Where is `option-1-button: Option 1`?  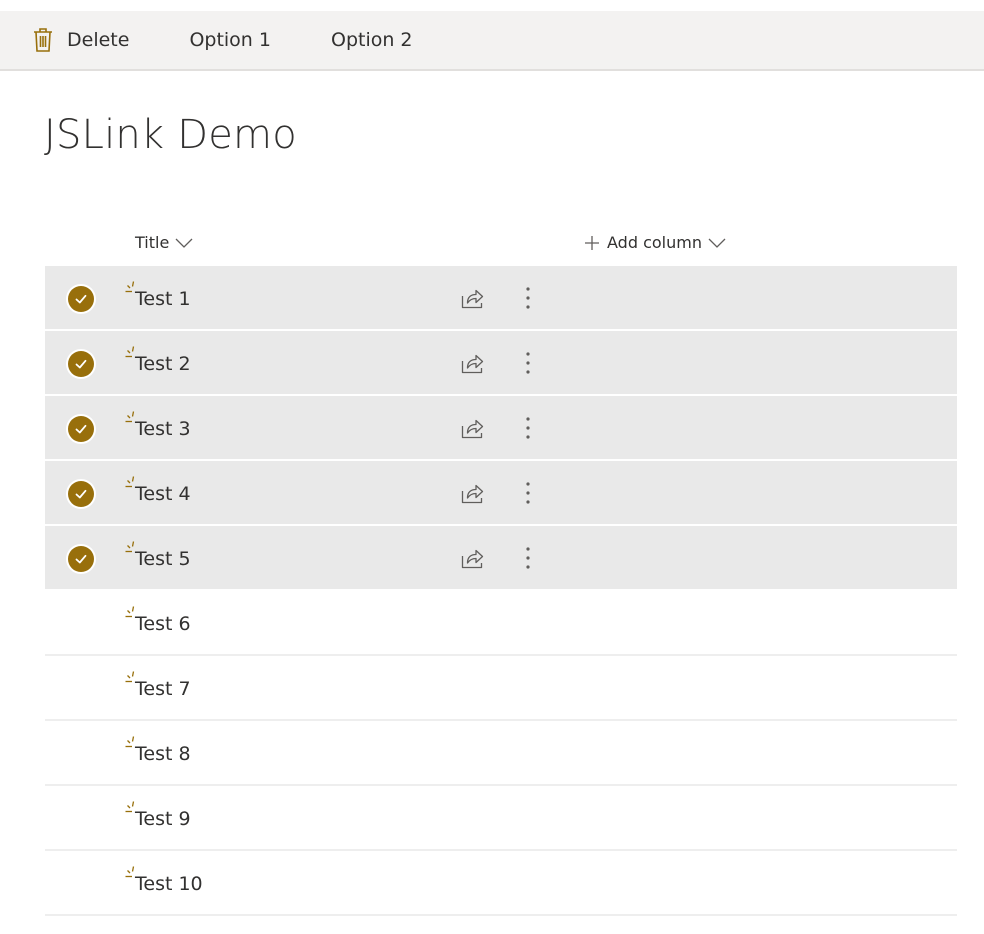 option-1-button: Option 1 is located at coordinates (230, 40).